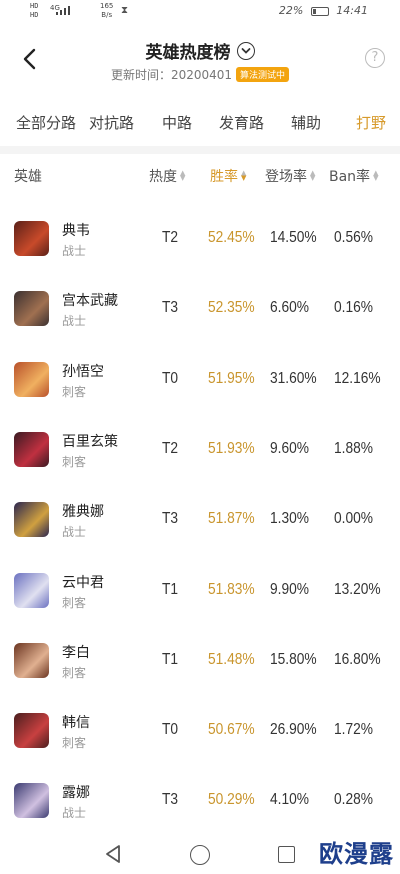 This screenshot has width=400, height=874. Describe the element at coordinates (200, 591) in the screenshot. I see `table-row: 云中君 刺客 T1 51.83% 9.90% 13.20%` at that location.